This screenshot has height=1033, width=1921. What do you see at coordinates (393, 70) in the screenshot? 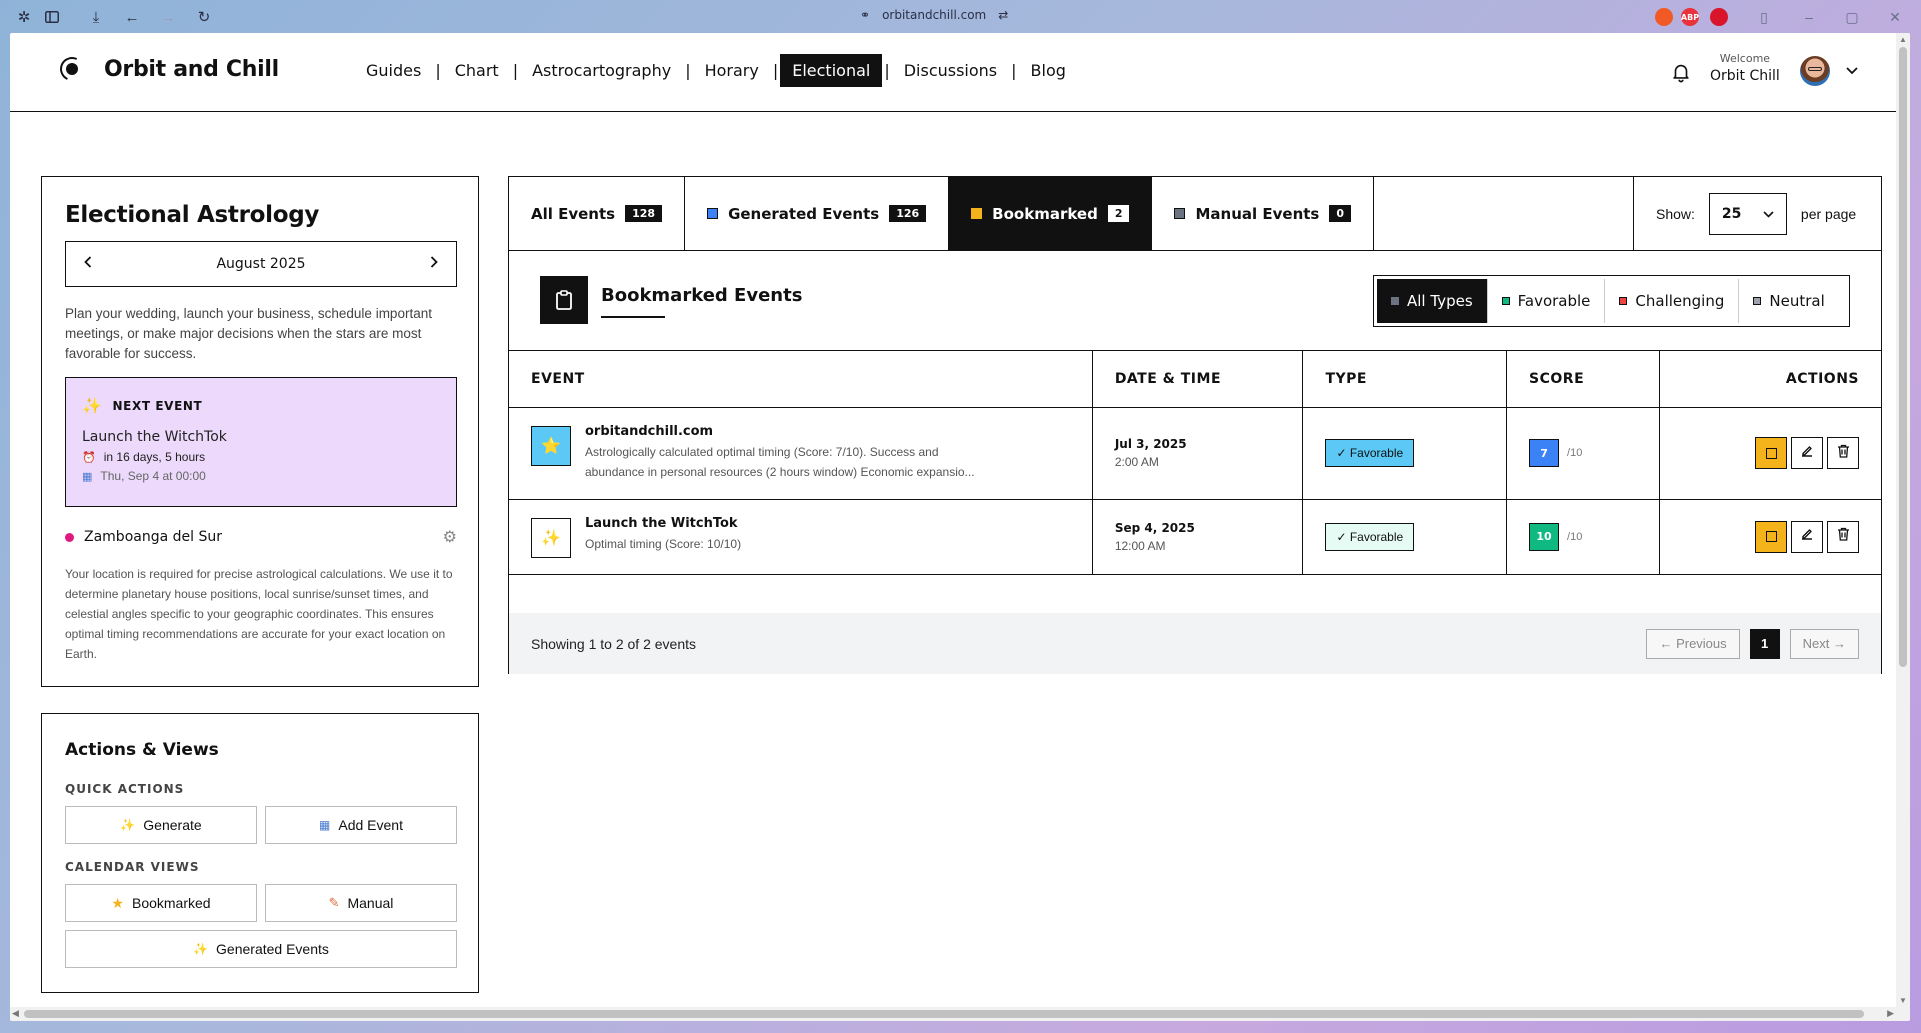
I see `nav-item-guides: Guides` at bounding box center [393, 70].